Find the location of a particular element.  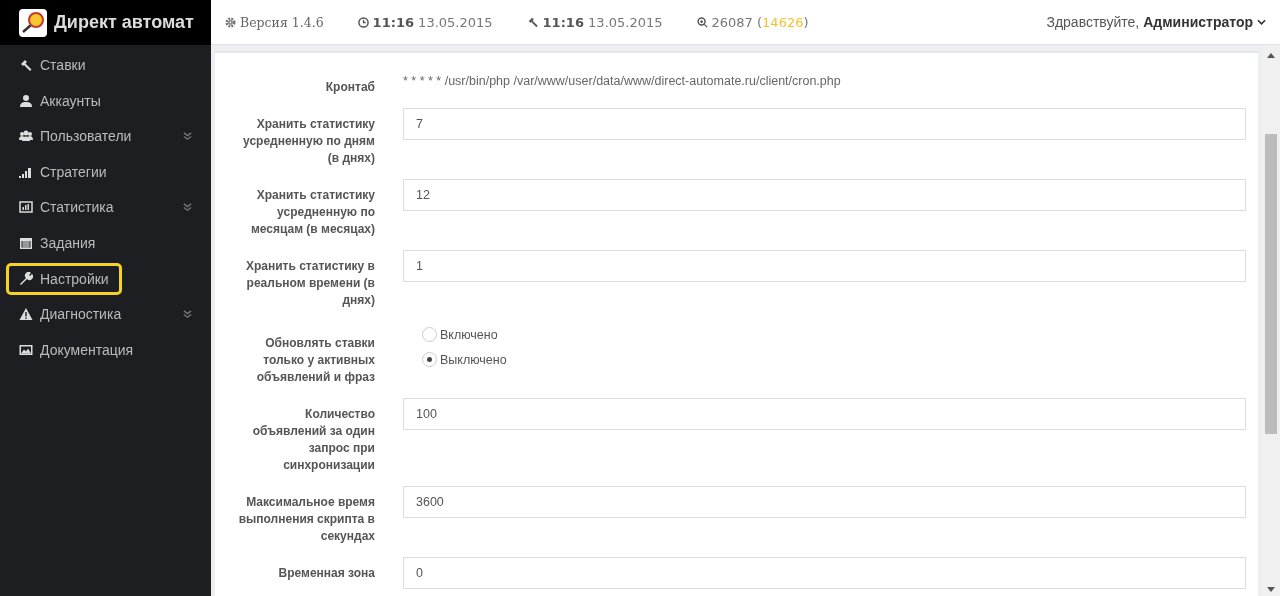

calendar-icon is located at coordinates (26, 242).